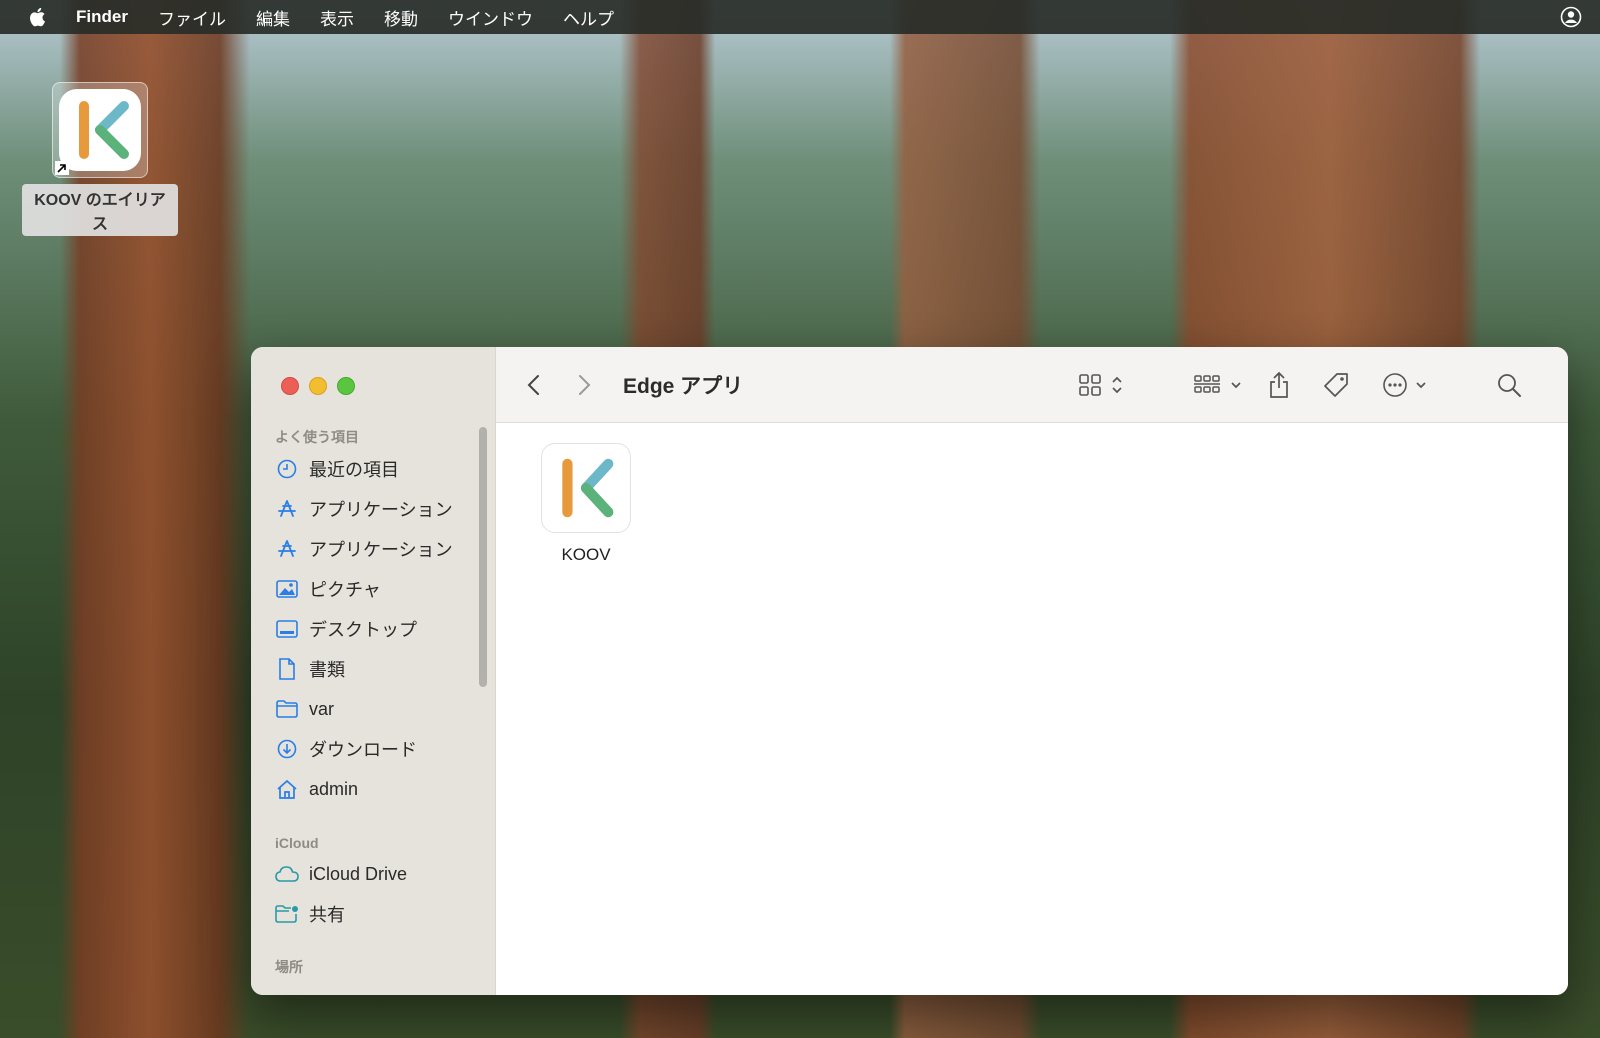 The width and height of the screenshot is (1600, 1038). I want to click on sidebar-item-recents: 最近の項目, so click(337, 469).